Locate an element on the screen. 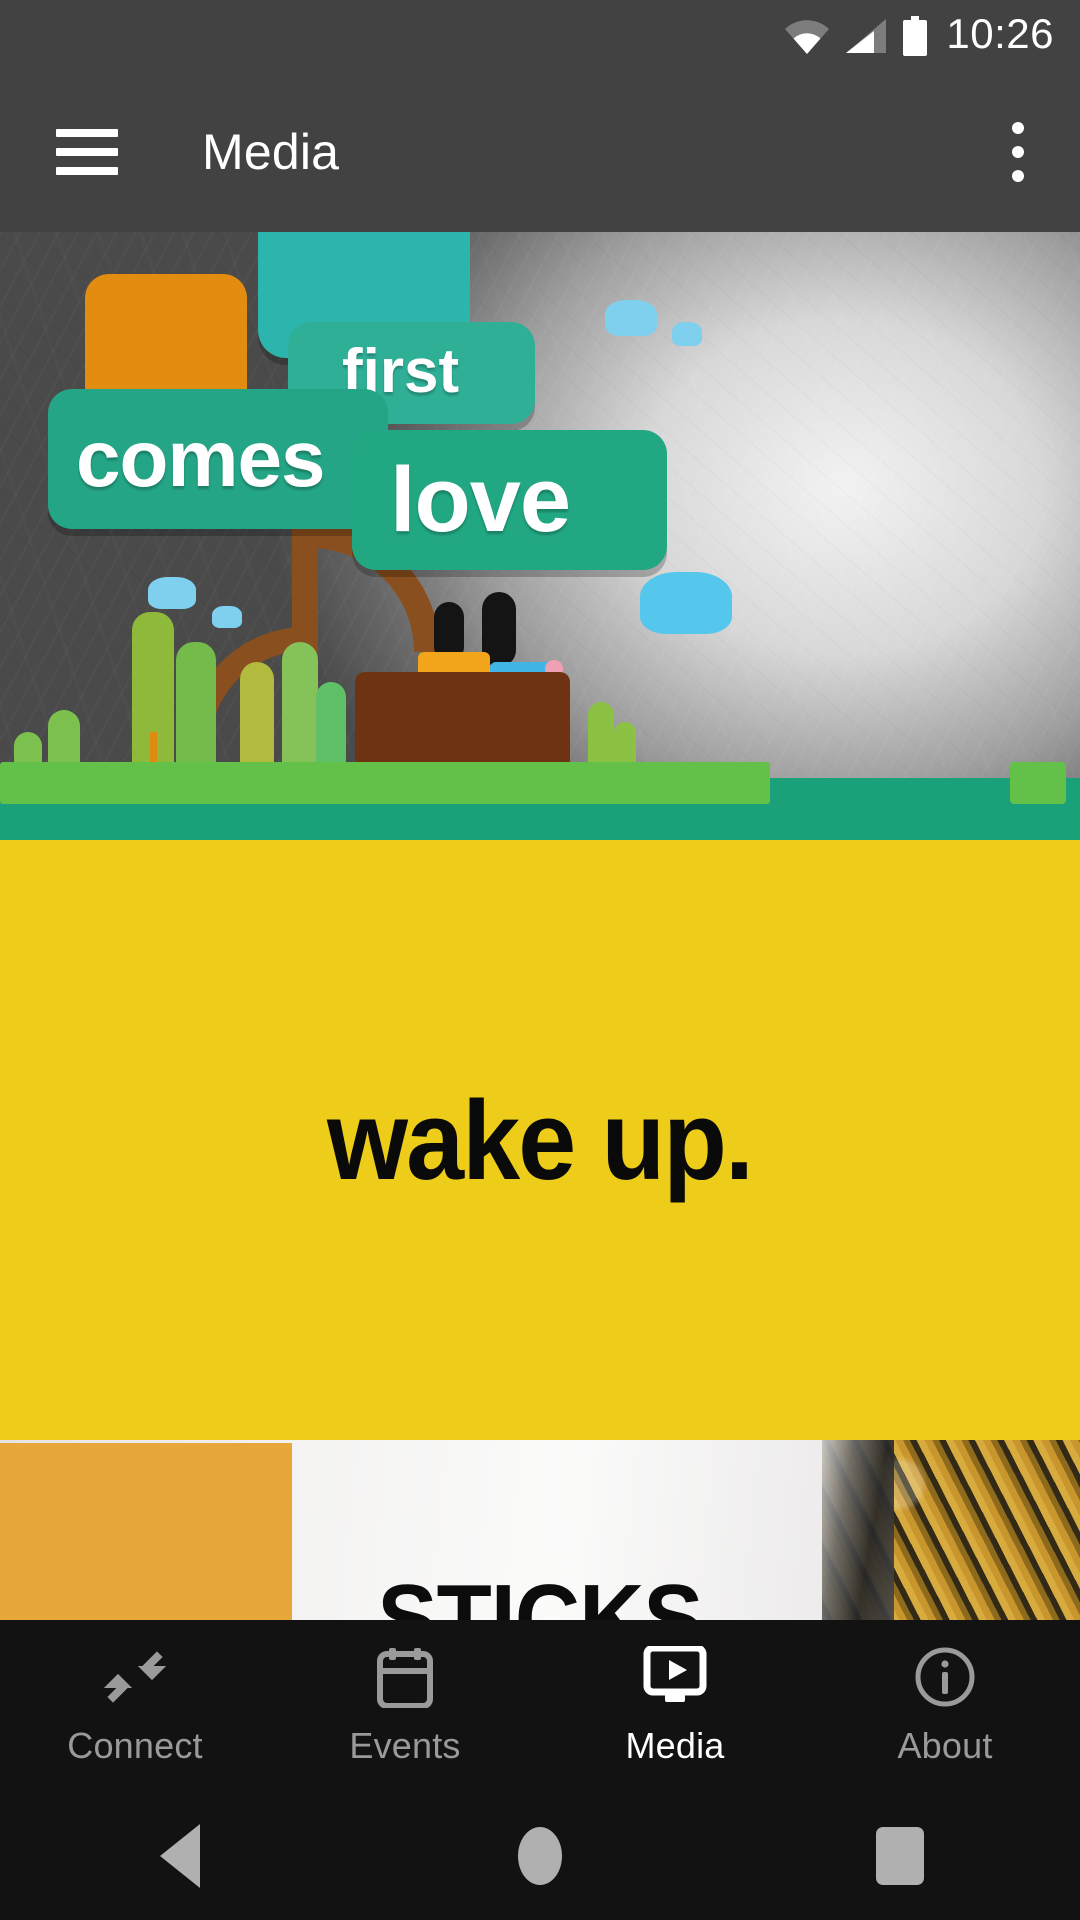 This screenshot has width=1080, height=1920. sign-word-love: love is located at coordinates (480, 500).